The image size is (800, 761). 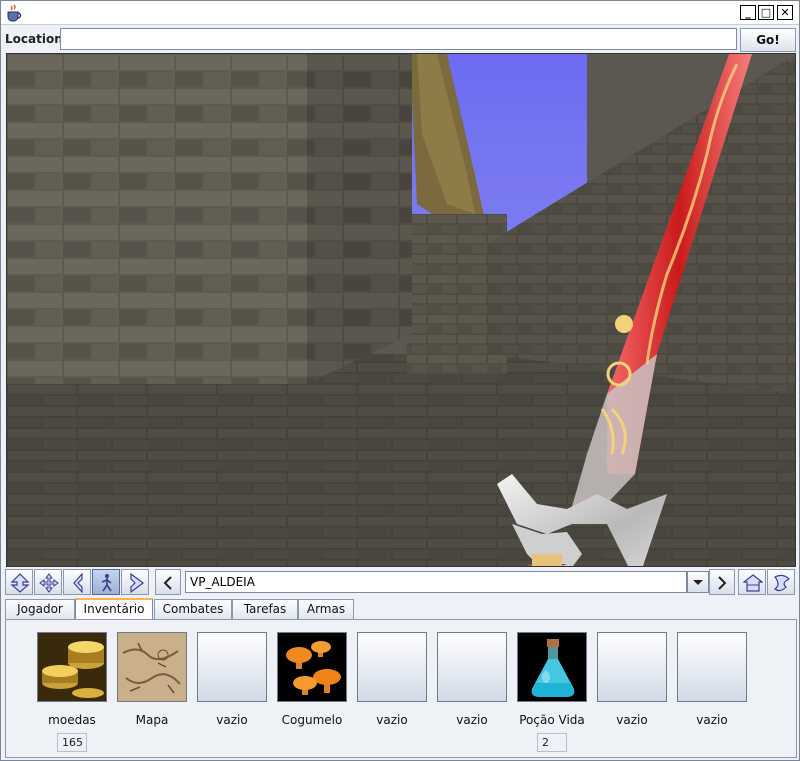 I want to click on turn-icon, so click(x=78, y=583).